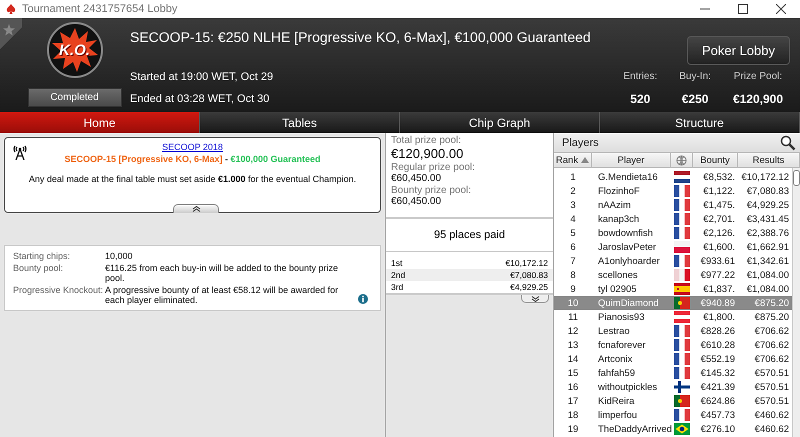 The width and height of the screenshot is (800, 437). What do you see at coordinates (772, 387) in the screenshot?
I see `result-cell-text: €570.51` at bounding box center [772, 387].